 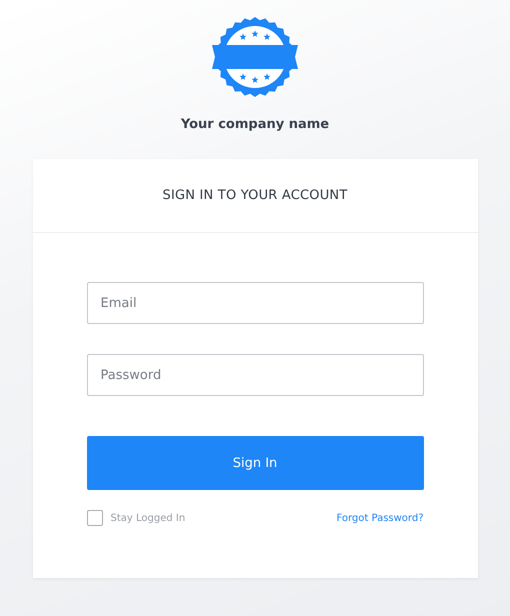 What do you see at coordinates (255, 195) in the screenshot?
I see `card-title: SIGN IN TO YOUR ACCOUNT` at bounding box center [255, 195].